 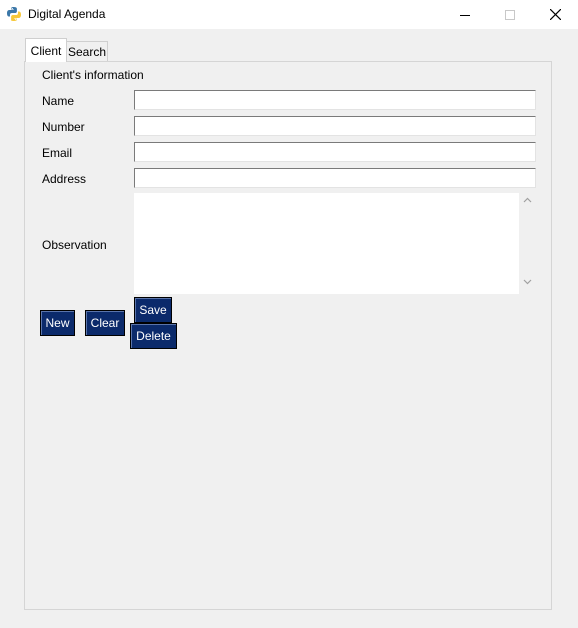 I want to click on close-icon, so click(x=555, y=14).